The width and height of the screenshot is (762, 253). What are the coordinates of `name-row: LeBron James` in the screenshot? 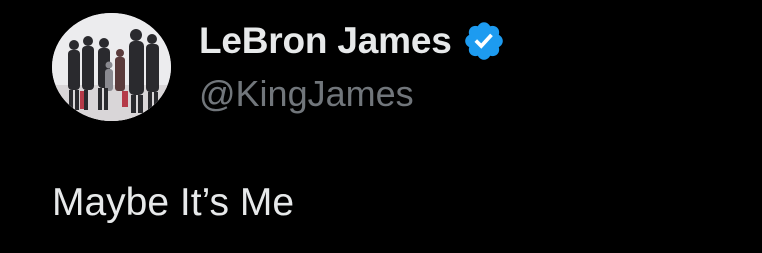 It's located at (352, 41).